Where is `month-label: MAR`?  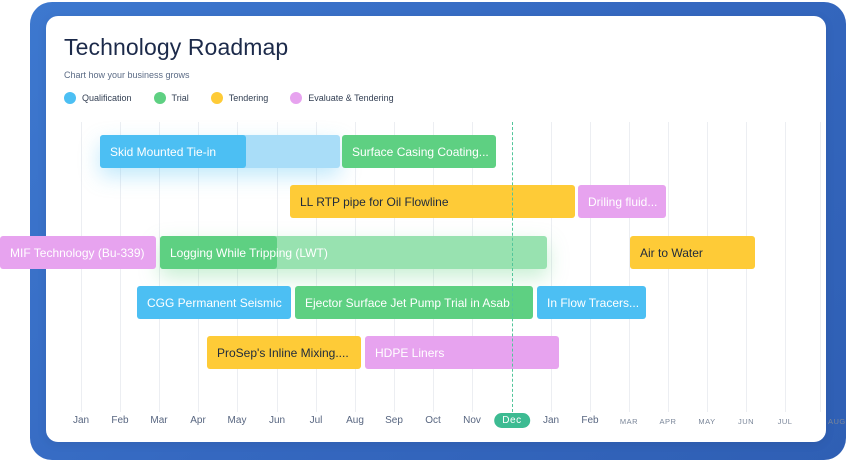
month-label: MAR is located at coordinates (629, 421).